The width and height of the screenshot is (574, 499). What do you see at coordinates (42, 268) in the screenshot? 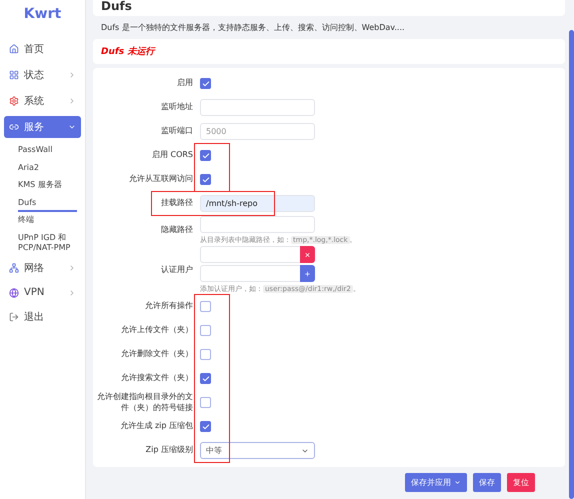
I see `nav-item: 网络` at bounding box center [42, 268].